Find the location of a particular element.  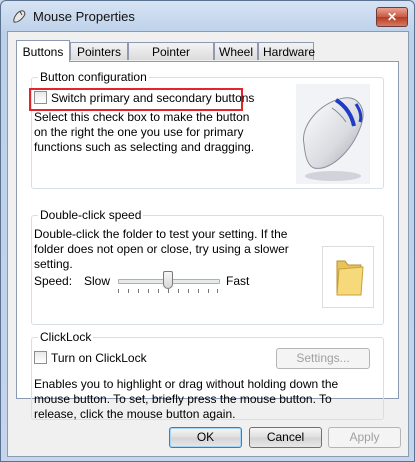

test-folder-area is located at coordinates (348, 277).